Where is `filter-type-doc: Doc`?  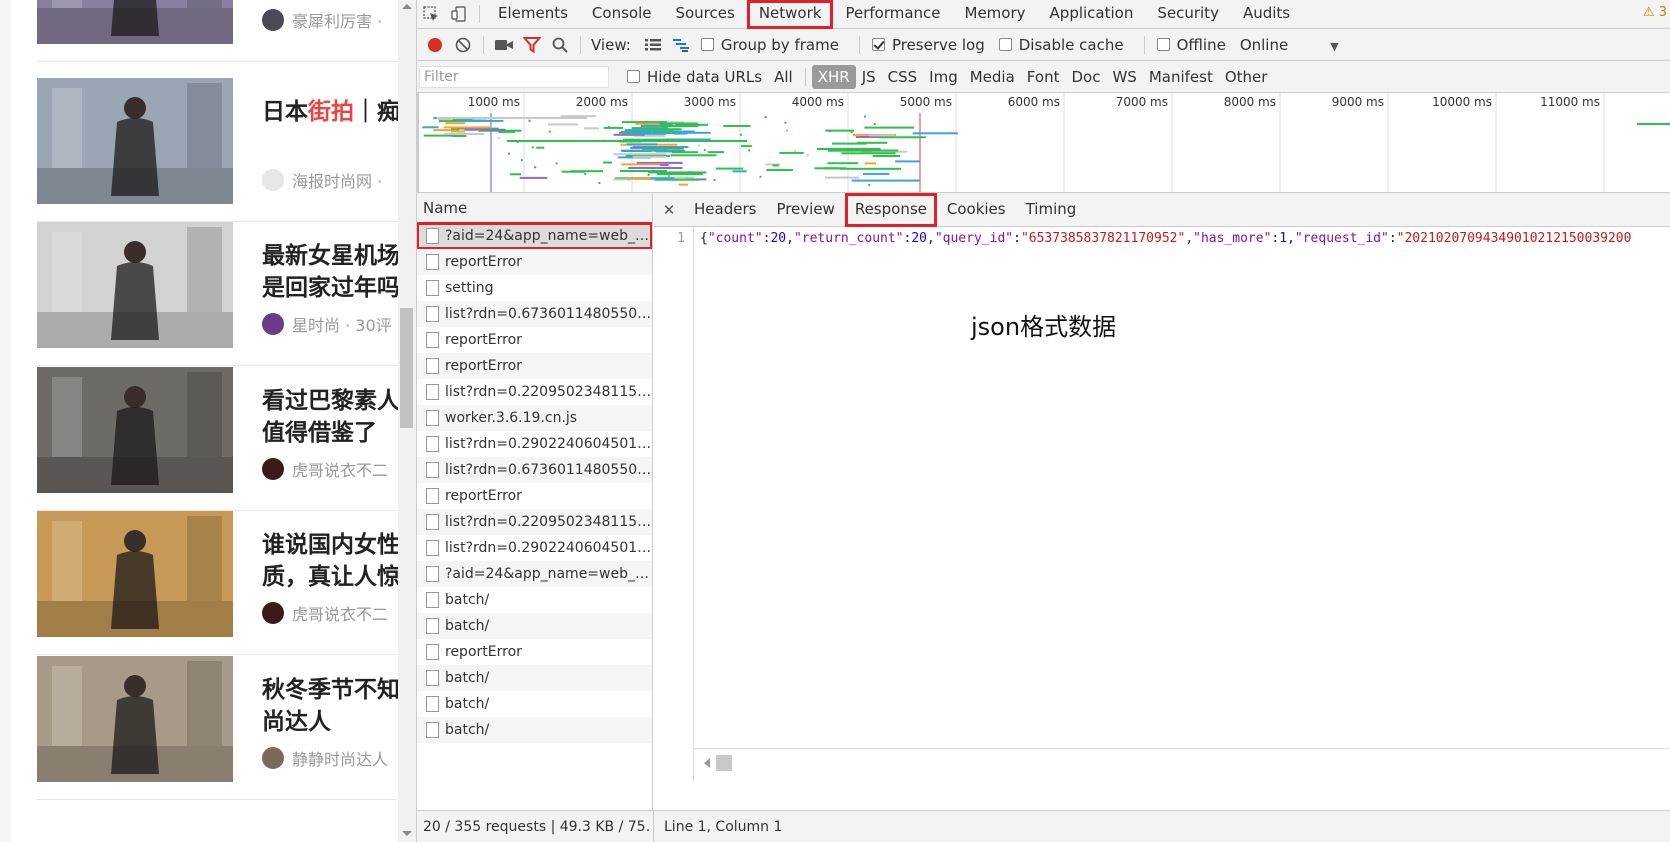
filter-type-doc: Doc is located at coordinates (1085, 77).